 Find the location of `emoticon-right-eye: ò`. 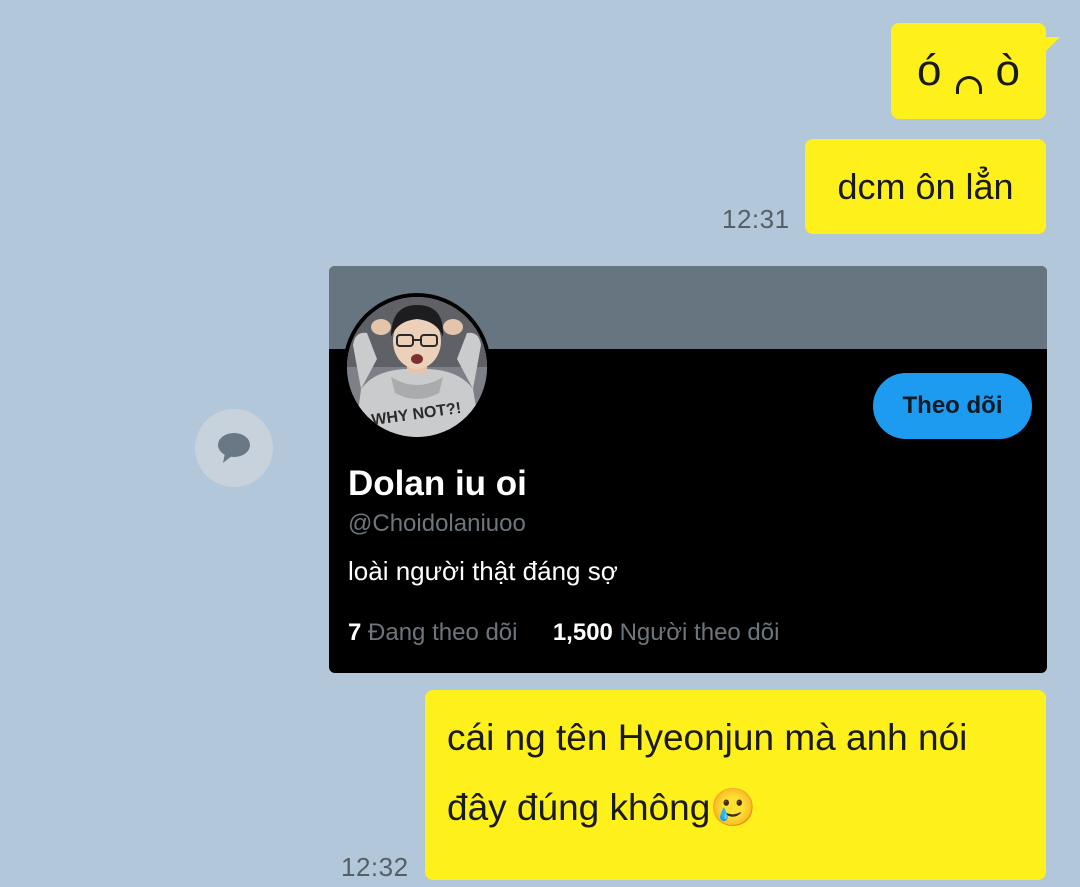

emoticon-right-eye: ò is located at coordinates (1007, 70).